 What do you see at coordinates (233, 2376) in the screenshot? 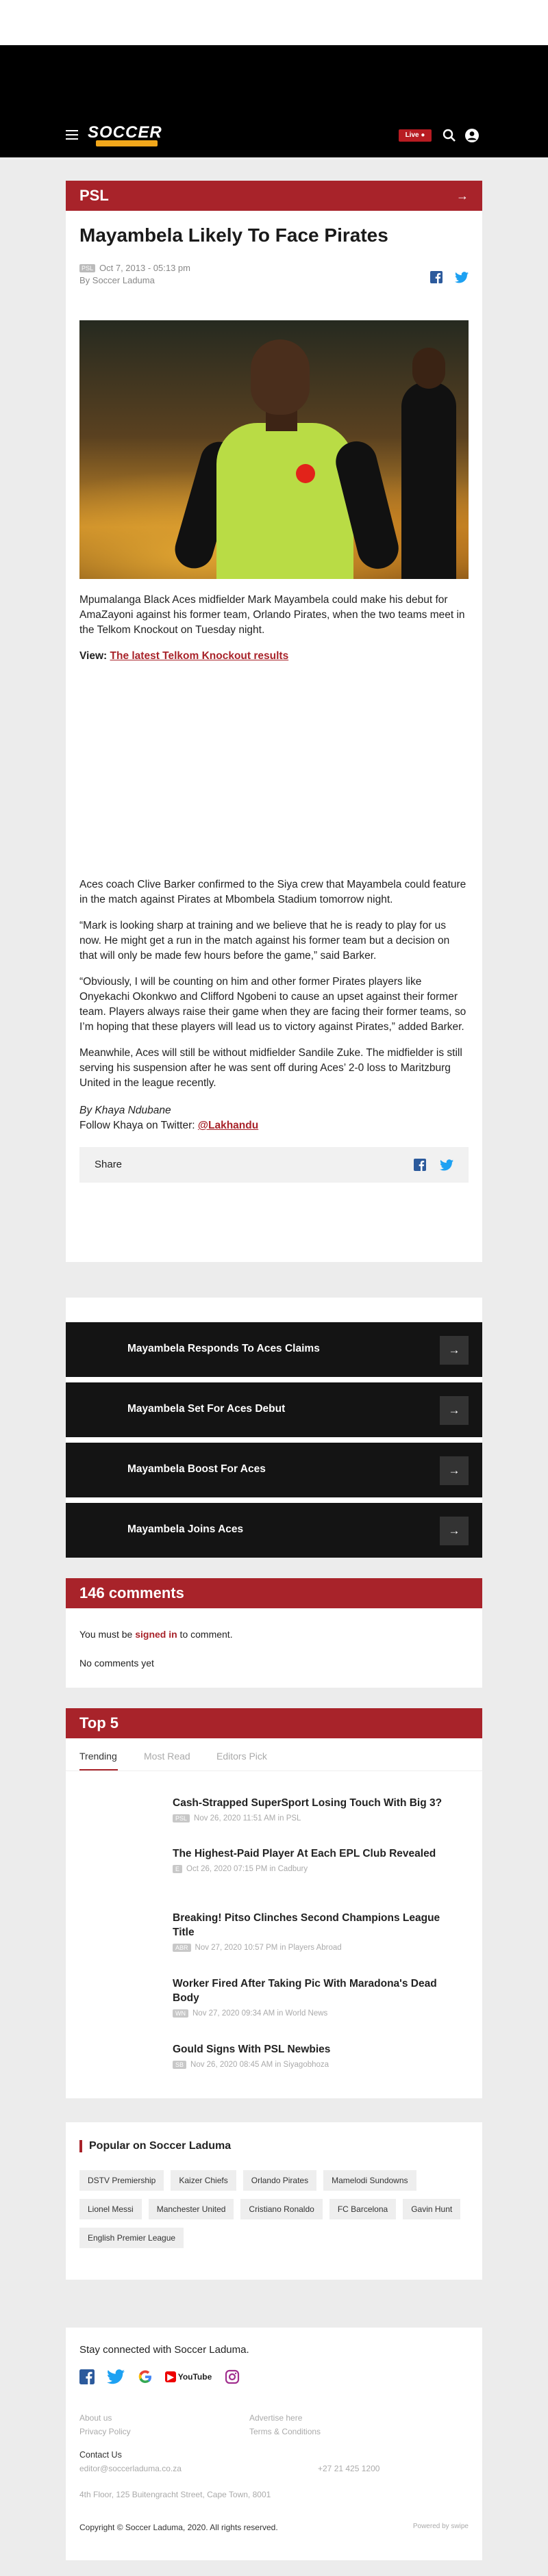
I see `instagram-icon` at bounding box center [233, 2376].